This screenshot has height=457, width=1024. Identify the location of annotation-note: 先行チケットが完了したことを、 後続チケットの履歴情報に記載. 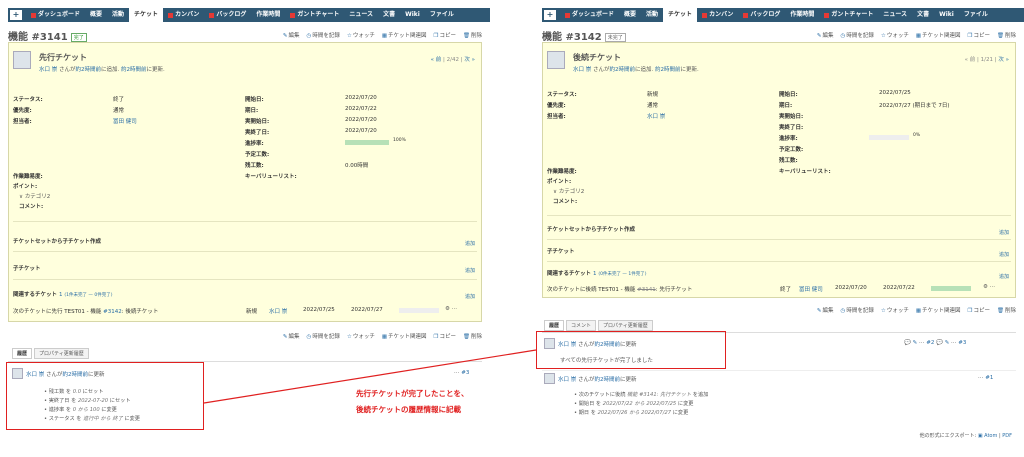
(412, 402).